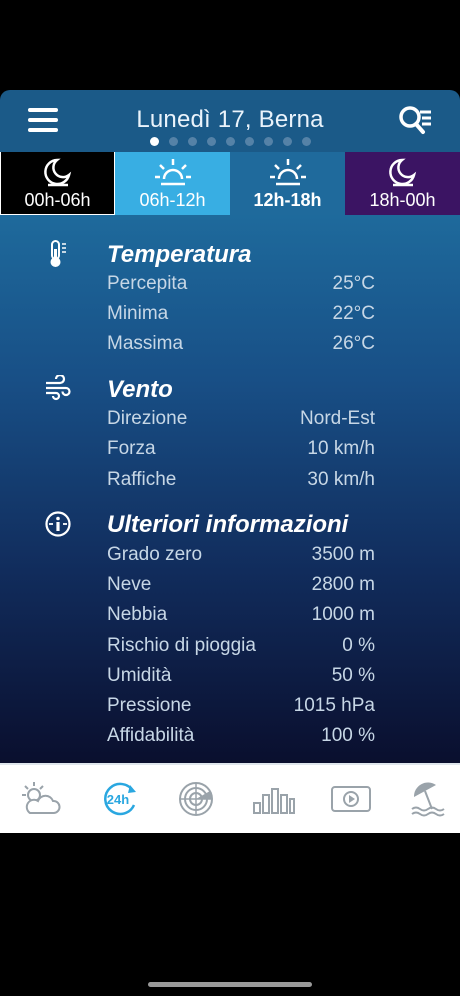  I want to click on tab-12h-18h: 12h-18h, so click(287, 183).